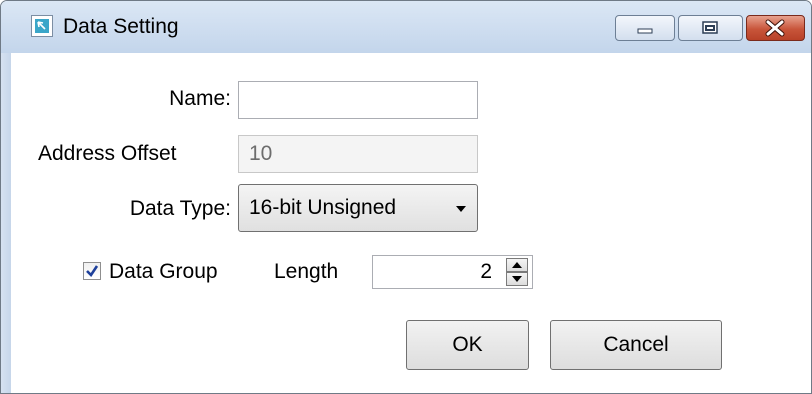 This screenshot has width=812, height=394. What do you see at coordinates (6, 223) in the screenshot?
I see `window-frame-left` at bounding box center [6, 223].